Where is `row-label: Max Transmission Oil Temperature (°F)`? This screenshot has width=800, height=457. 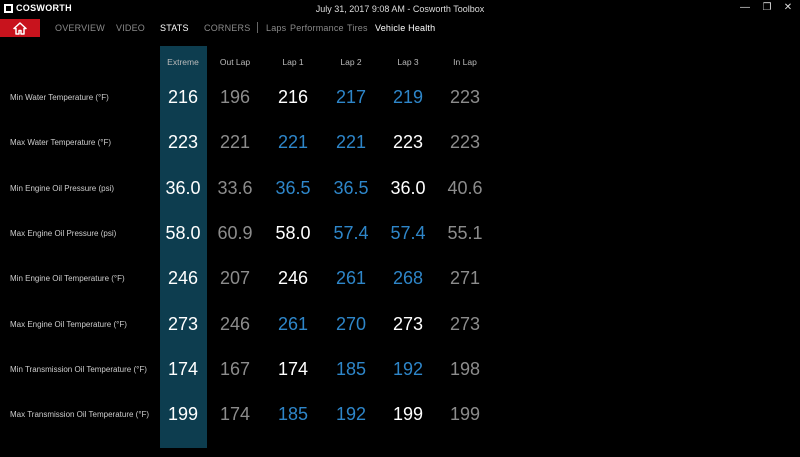
row-label: Max Transmission Oil Temperature (°F) is located at coordinates (80, 415).